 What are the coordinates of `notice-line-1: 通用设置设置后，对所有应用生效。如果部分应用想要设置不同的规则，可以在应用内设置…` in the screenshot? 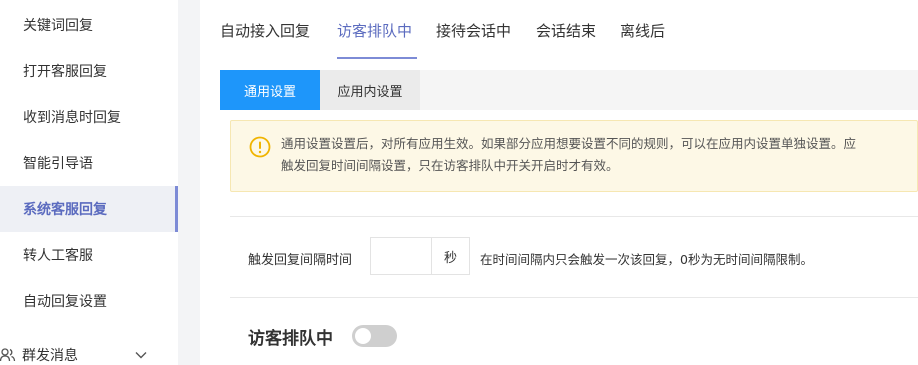 It's located at (569, 143).